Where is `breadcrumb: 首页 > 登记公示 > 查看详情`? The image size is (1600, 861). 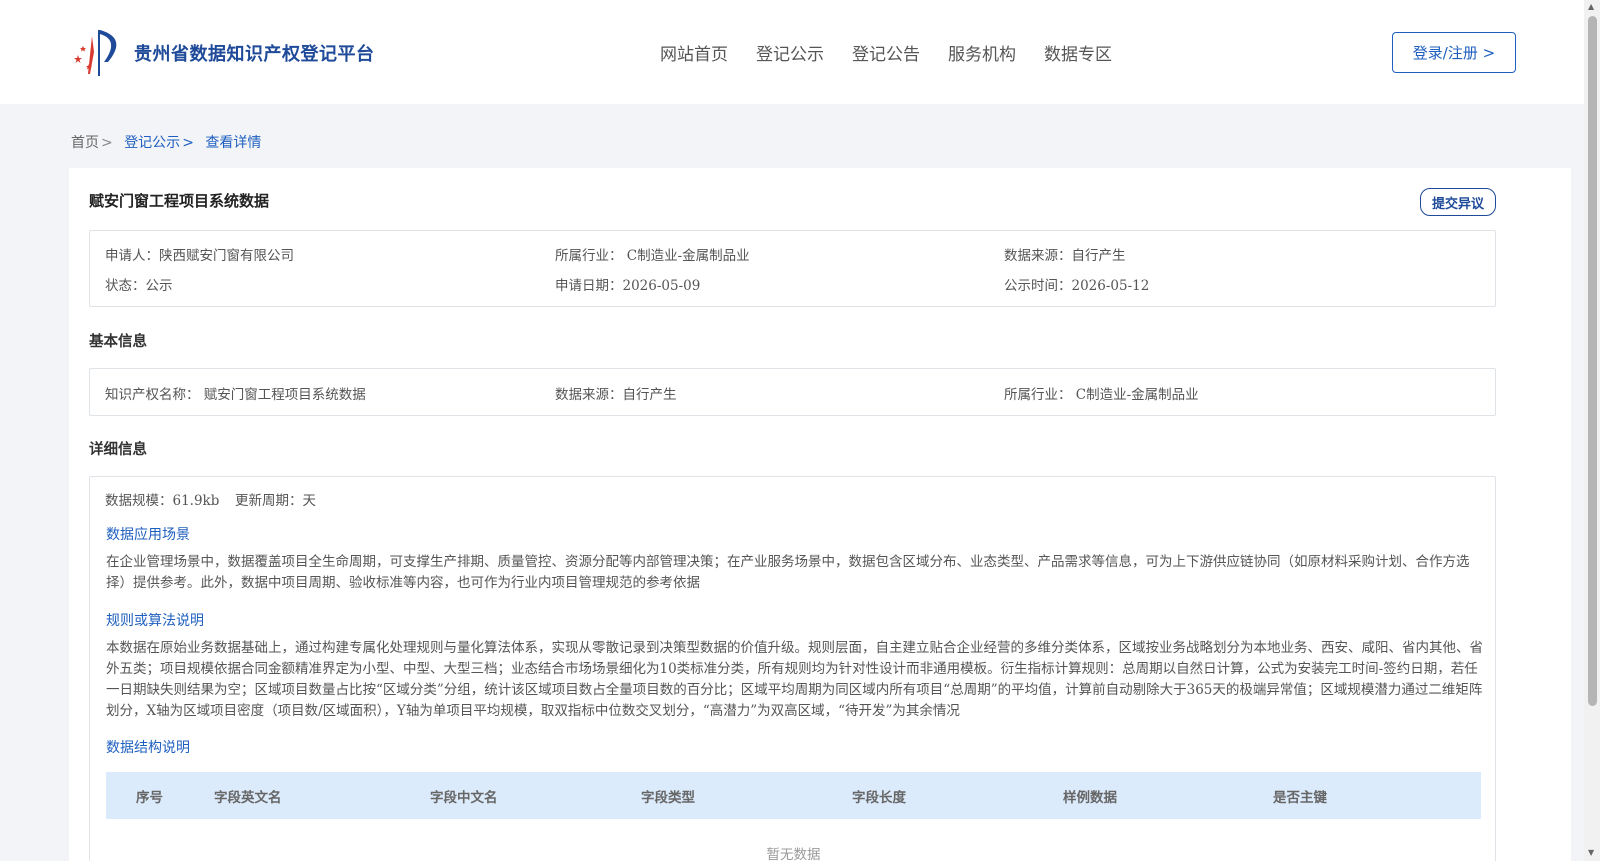
breadcrumb: 首页 > 登记公示 > 查看详情 is located at coordinates (166, 142).